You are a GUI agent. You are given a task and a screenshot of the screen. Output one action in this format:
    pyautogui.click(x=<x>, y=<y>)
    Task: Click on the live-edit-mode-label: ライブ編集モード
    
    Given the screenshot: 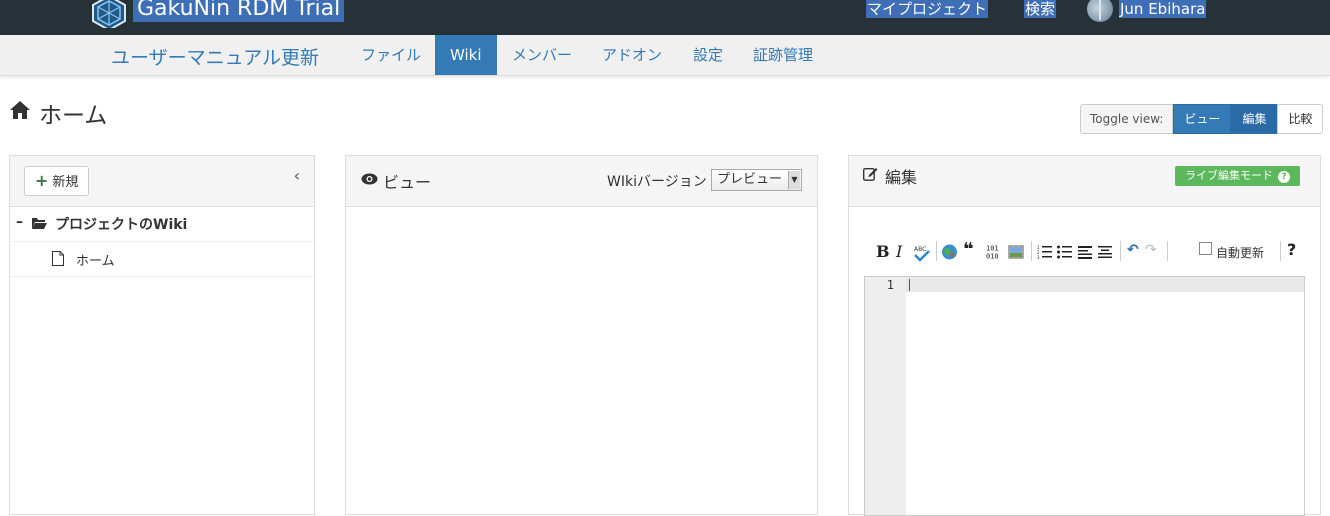 What is the action you would take?
    pyautogui.click(x=1229, y=175)
    